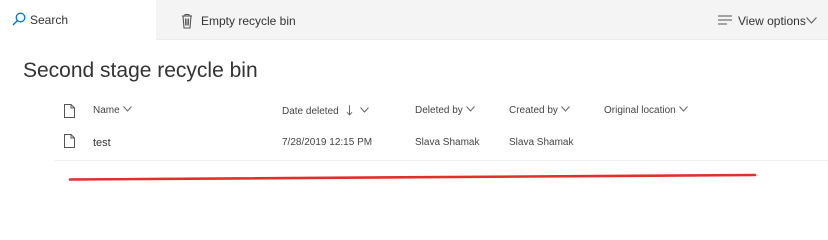 This screenshot has height=240, width=828. Describe the element at coordinates (412, 177) in the screenshot. I see `annotation-underline` at that location.